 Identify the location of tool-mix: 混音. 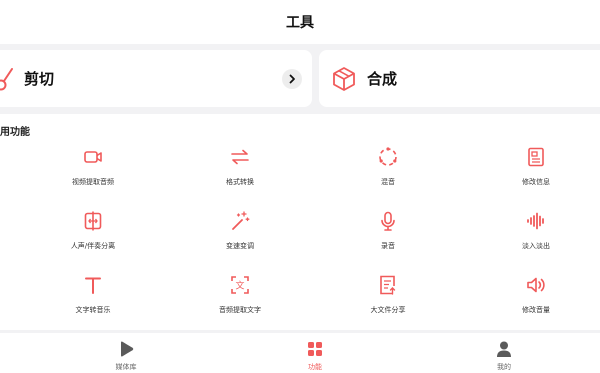
(388, 176).